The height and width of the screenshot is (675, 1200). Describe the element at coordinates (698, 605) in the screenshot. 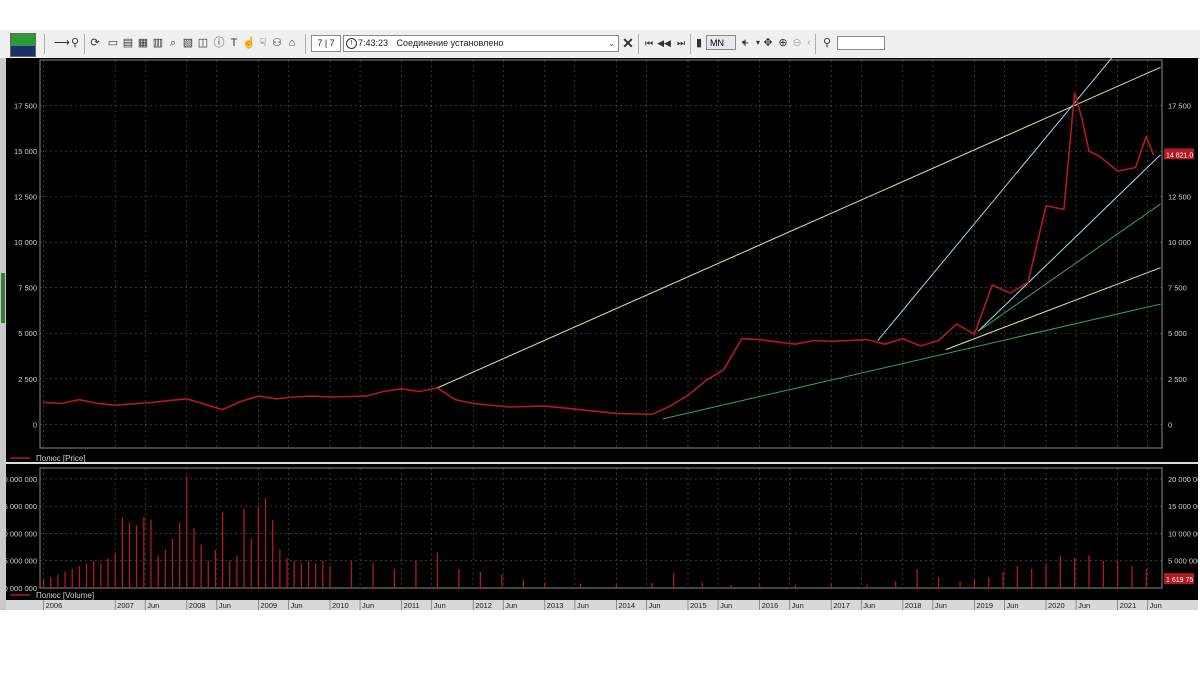

I see `x-tick-label: 2015` at that location.